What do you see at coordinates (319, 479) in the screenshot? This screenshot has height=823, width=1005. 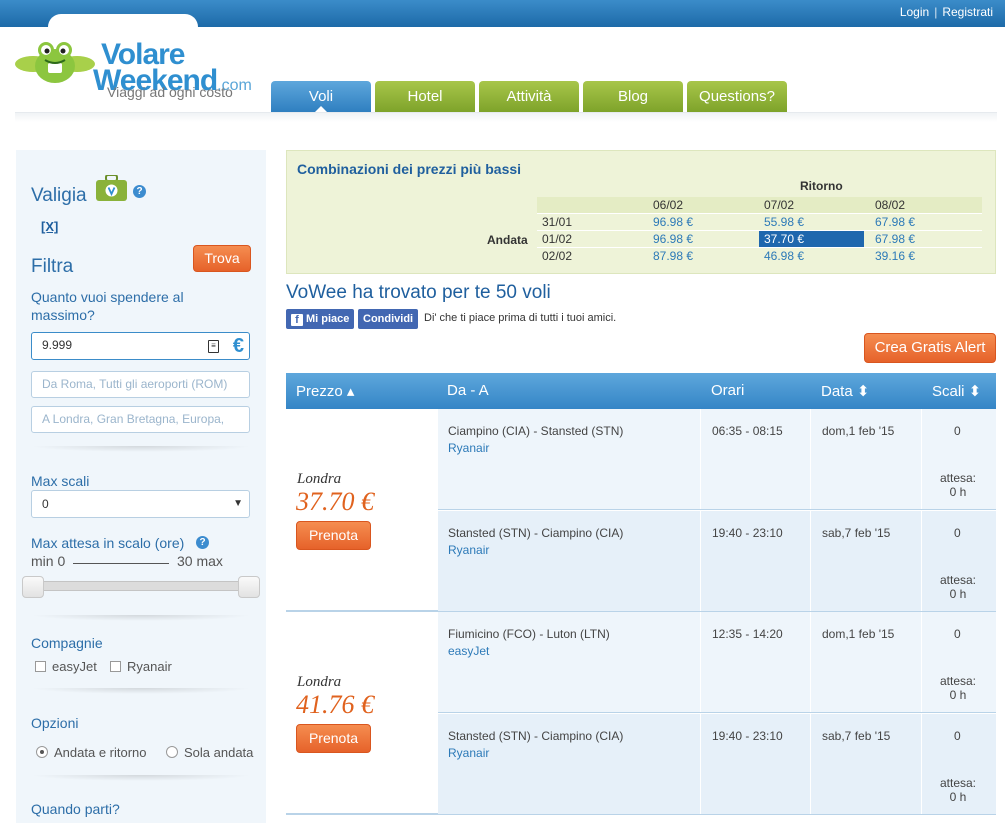 I see `destination-city: Londra` at bounding box center [319, 479].